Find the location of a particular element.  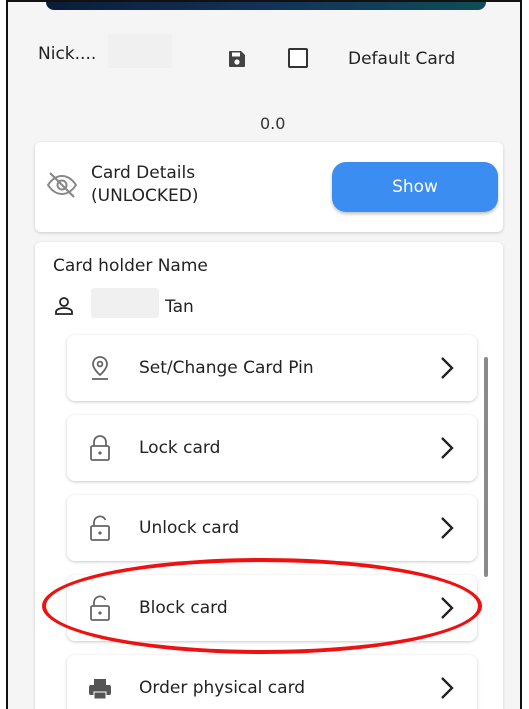

holder-name-redaction is located at coordinates (125, 303).